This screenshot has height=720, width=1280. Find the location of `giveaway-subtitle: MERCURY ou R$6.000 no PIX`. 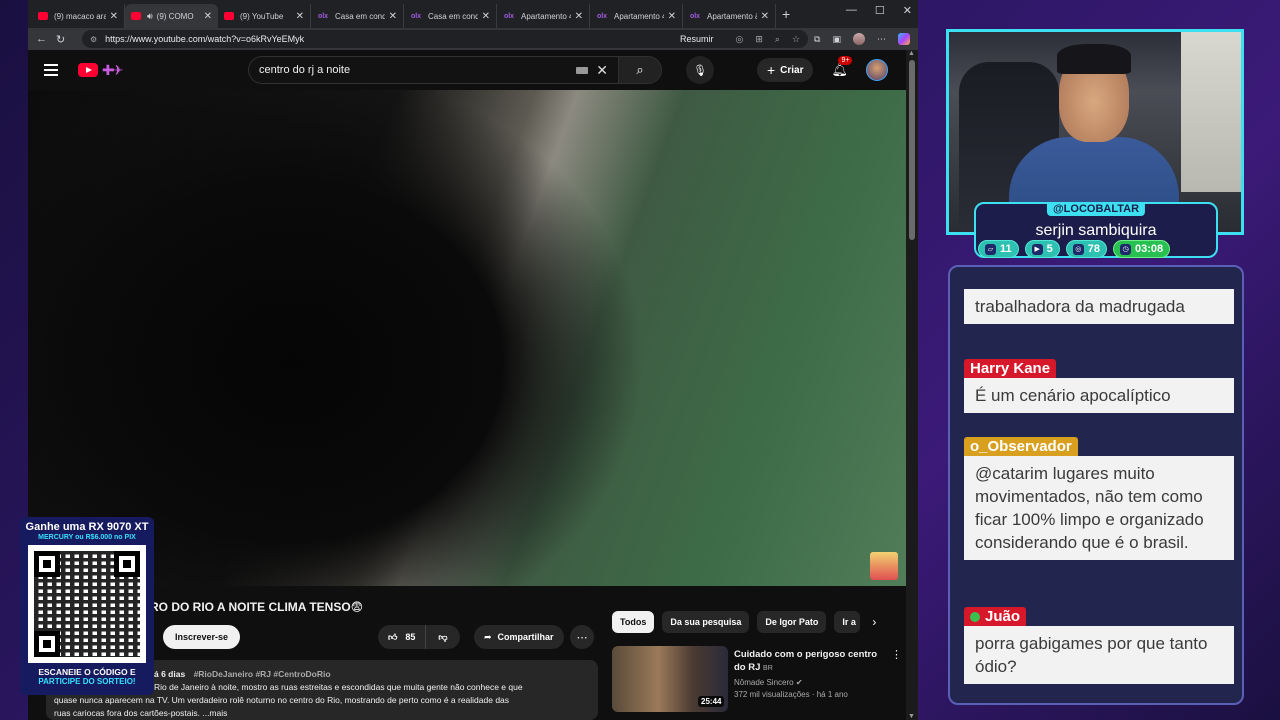

giveaway-subtitle: MERCURY ou R$6.000 no PIX is located at coordinates (87, 537).